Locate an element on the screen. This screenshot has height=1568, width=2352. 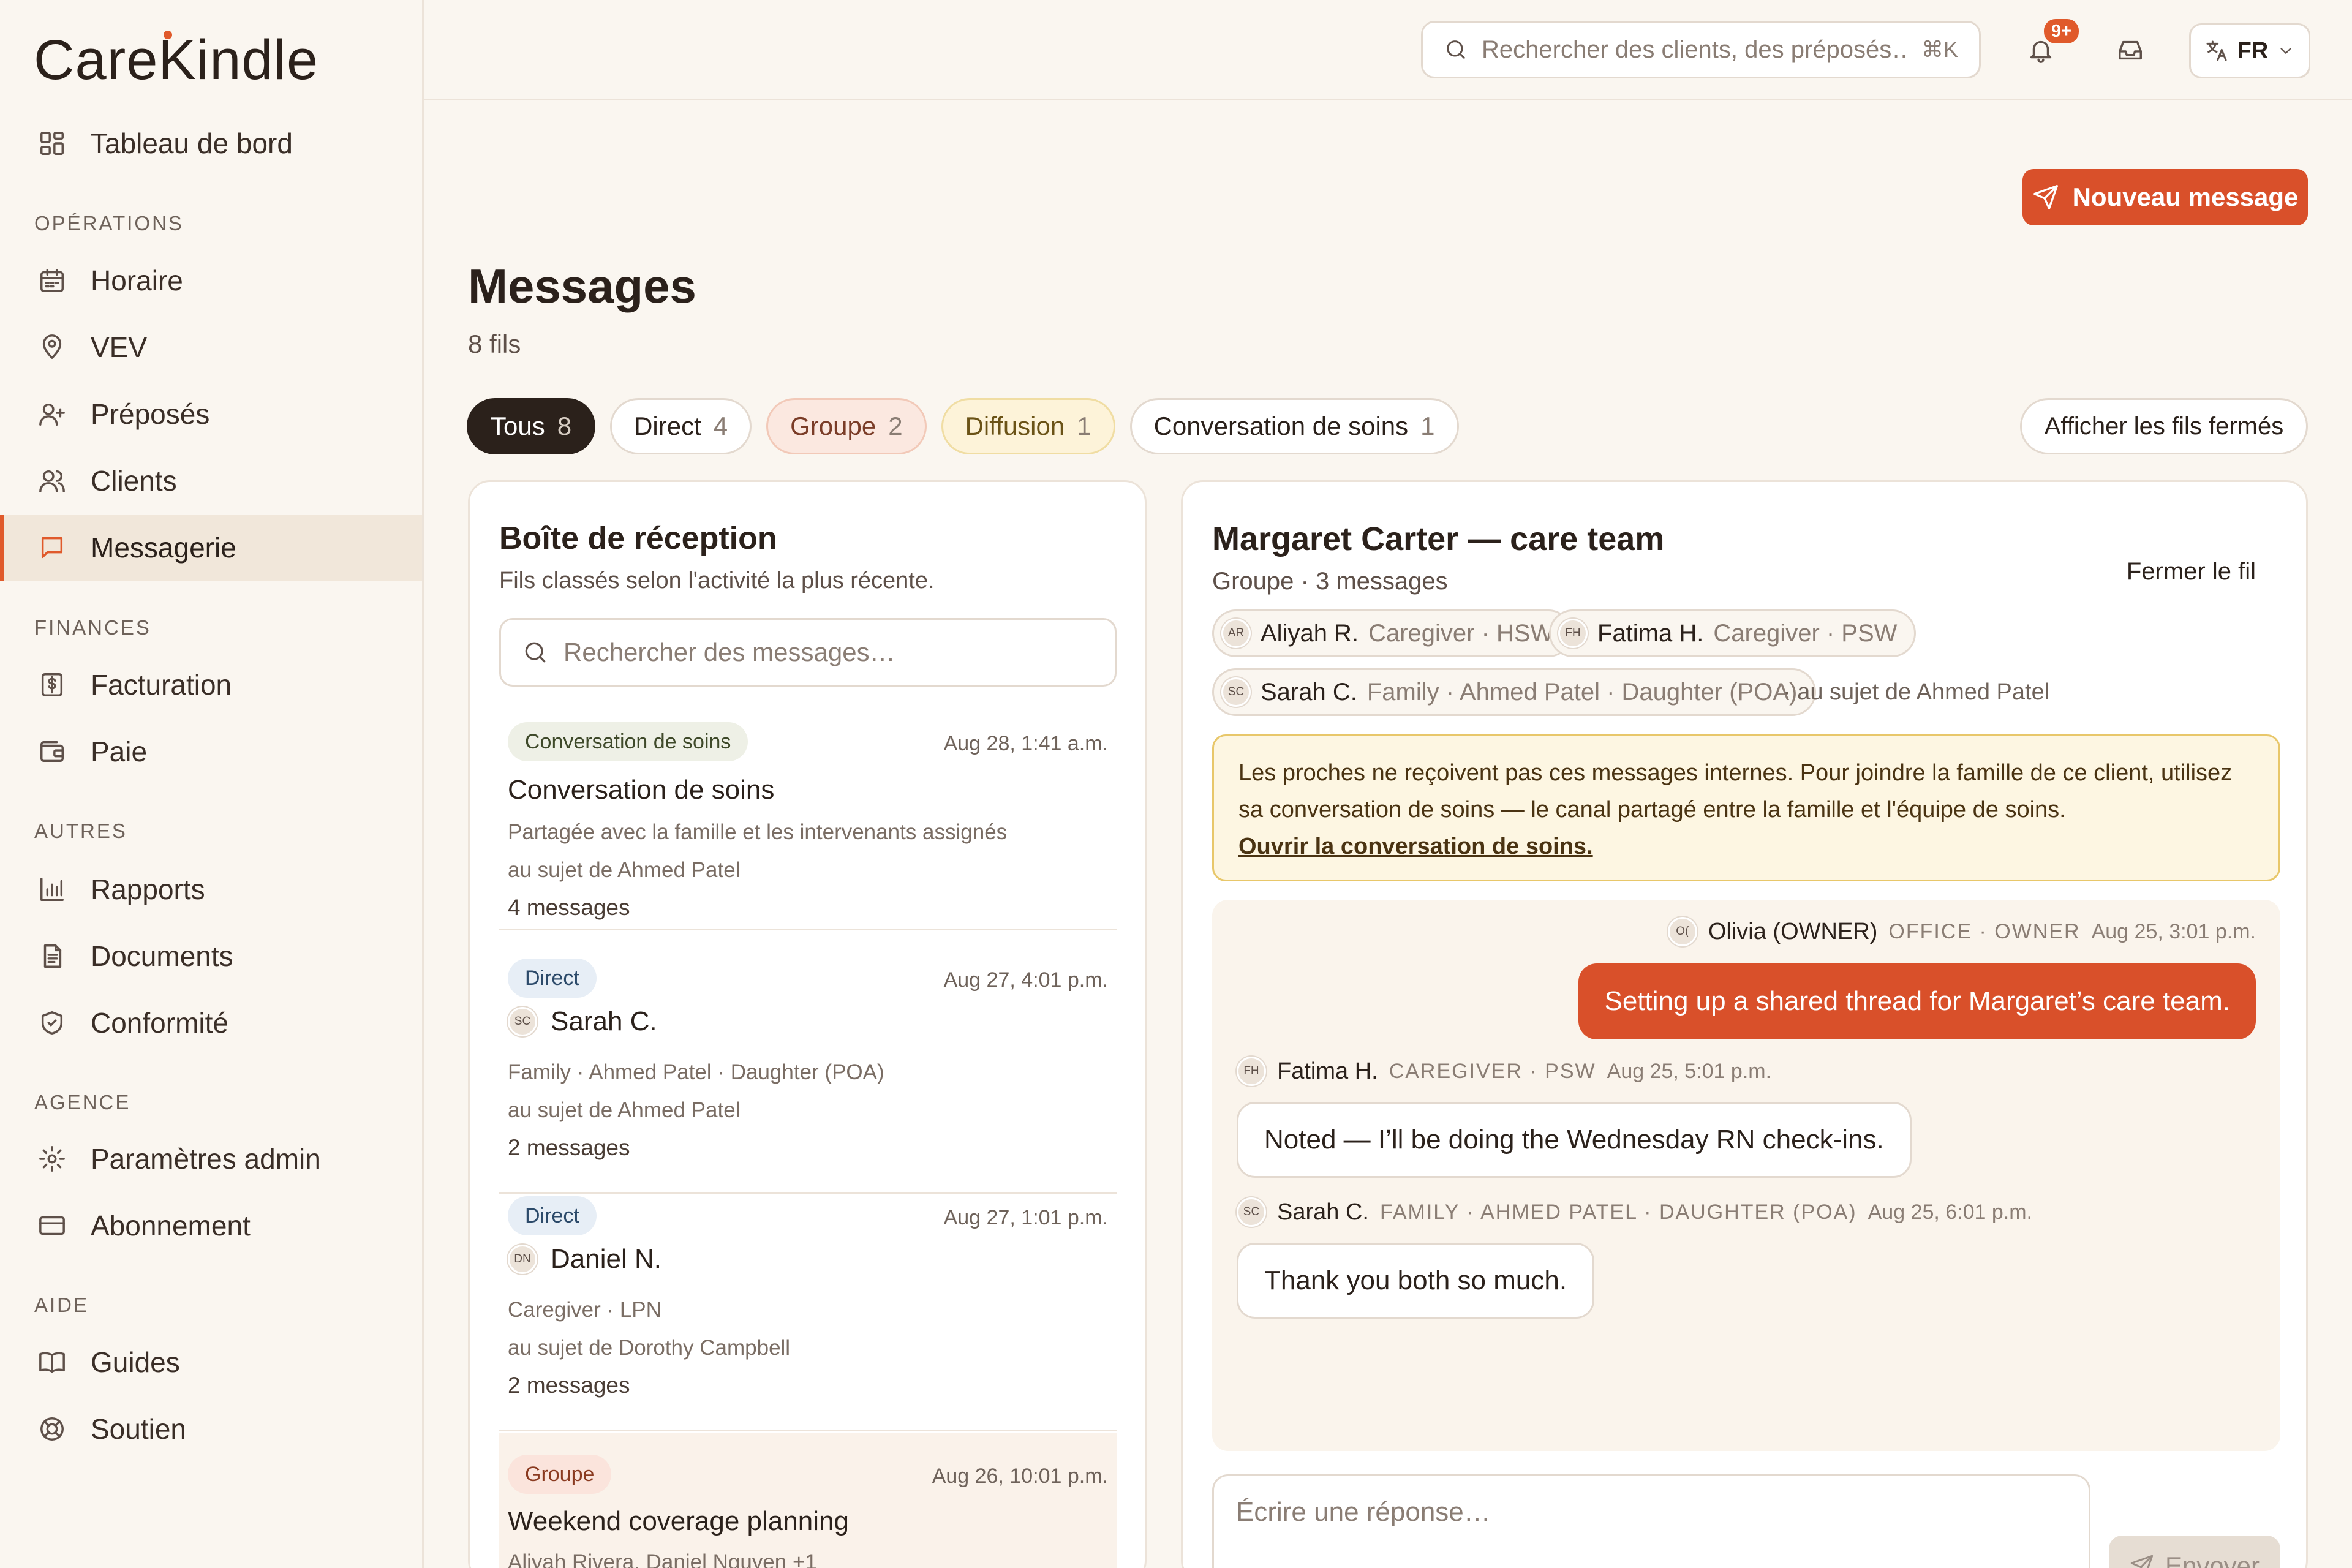
notification-badge: 9+ is located at coordinates (2061, 31).